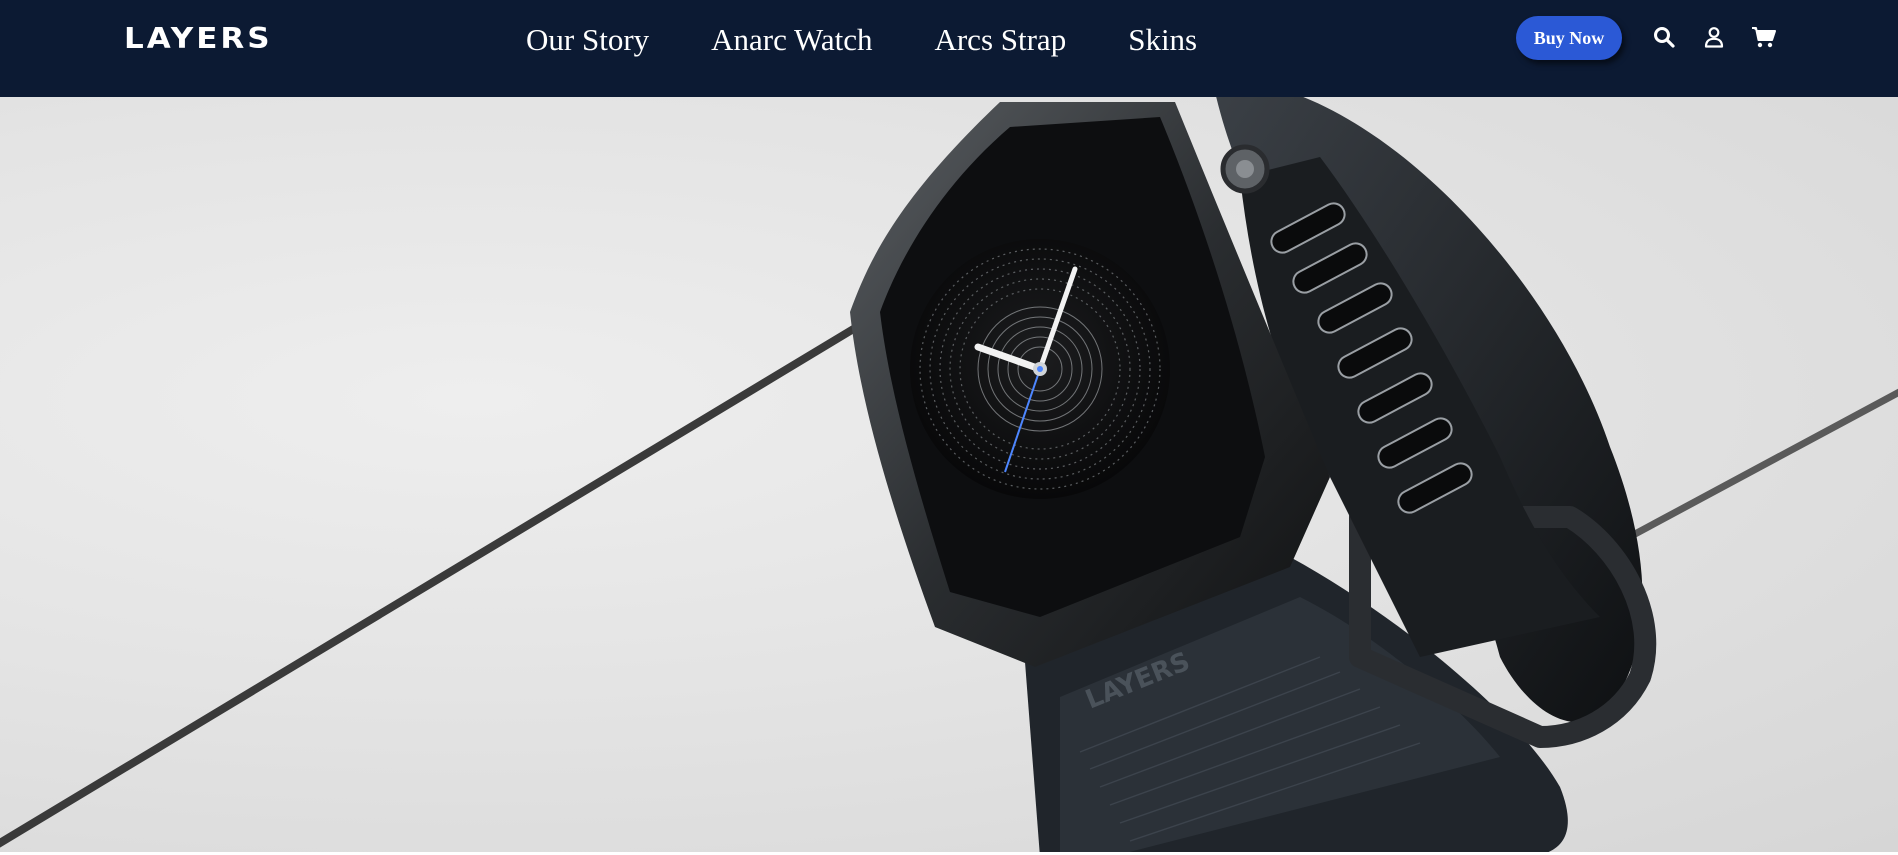  I want to click on main-nav: Our Story Anarc Watch Arcs Strap Skins, so click(861, 40).